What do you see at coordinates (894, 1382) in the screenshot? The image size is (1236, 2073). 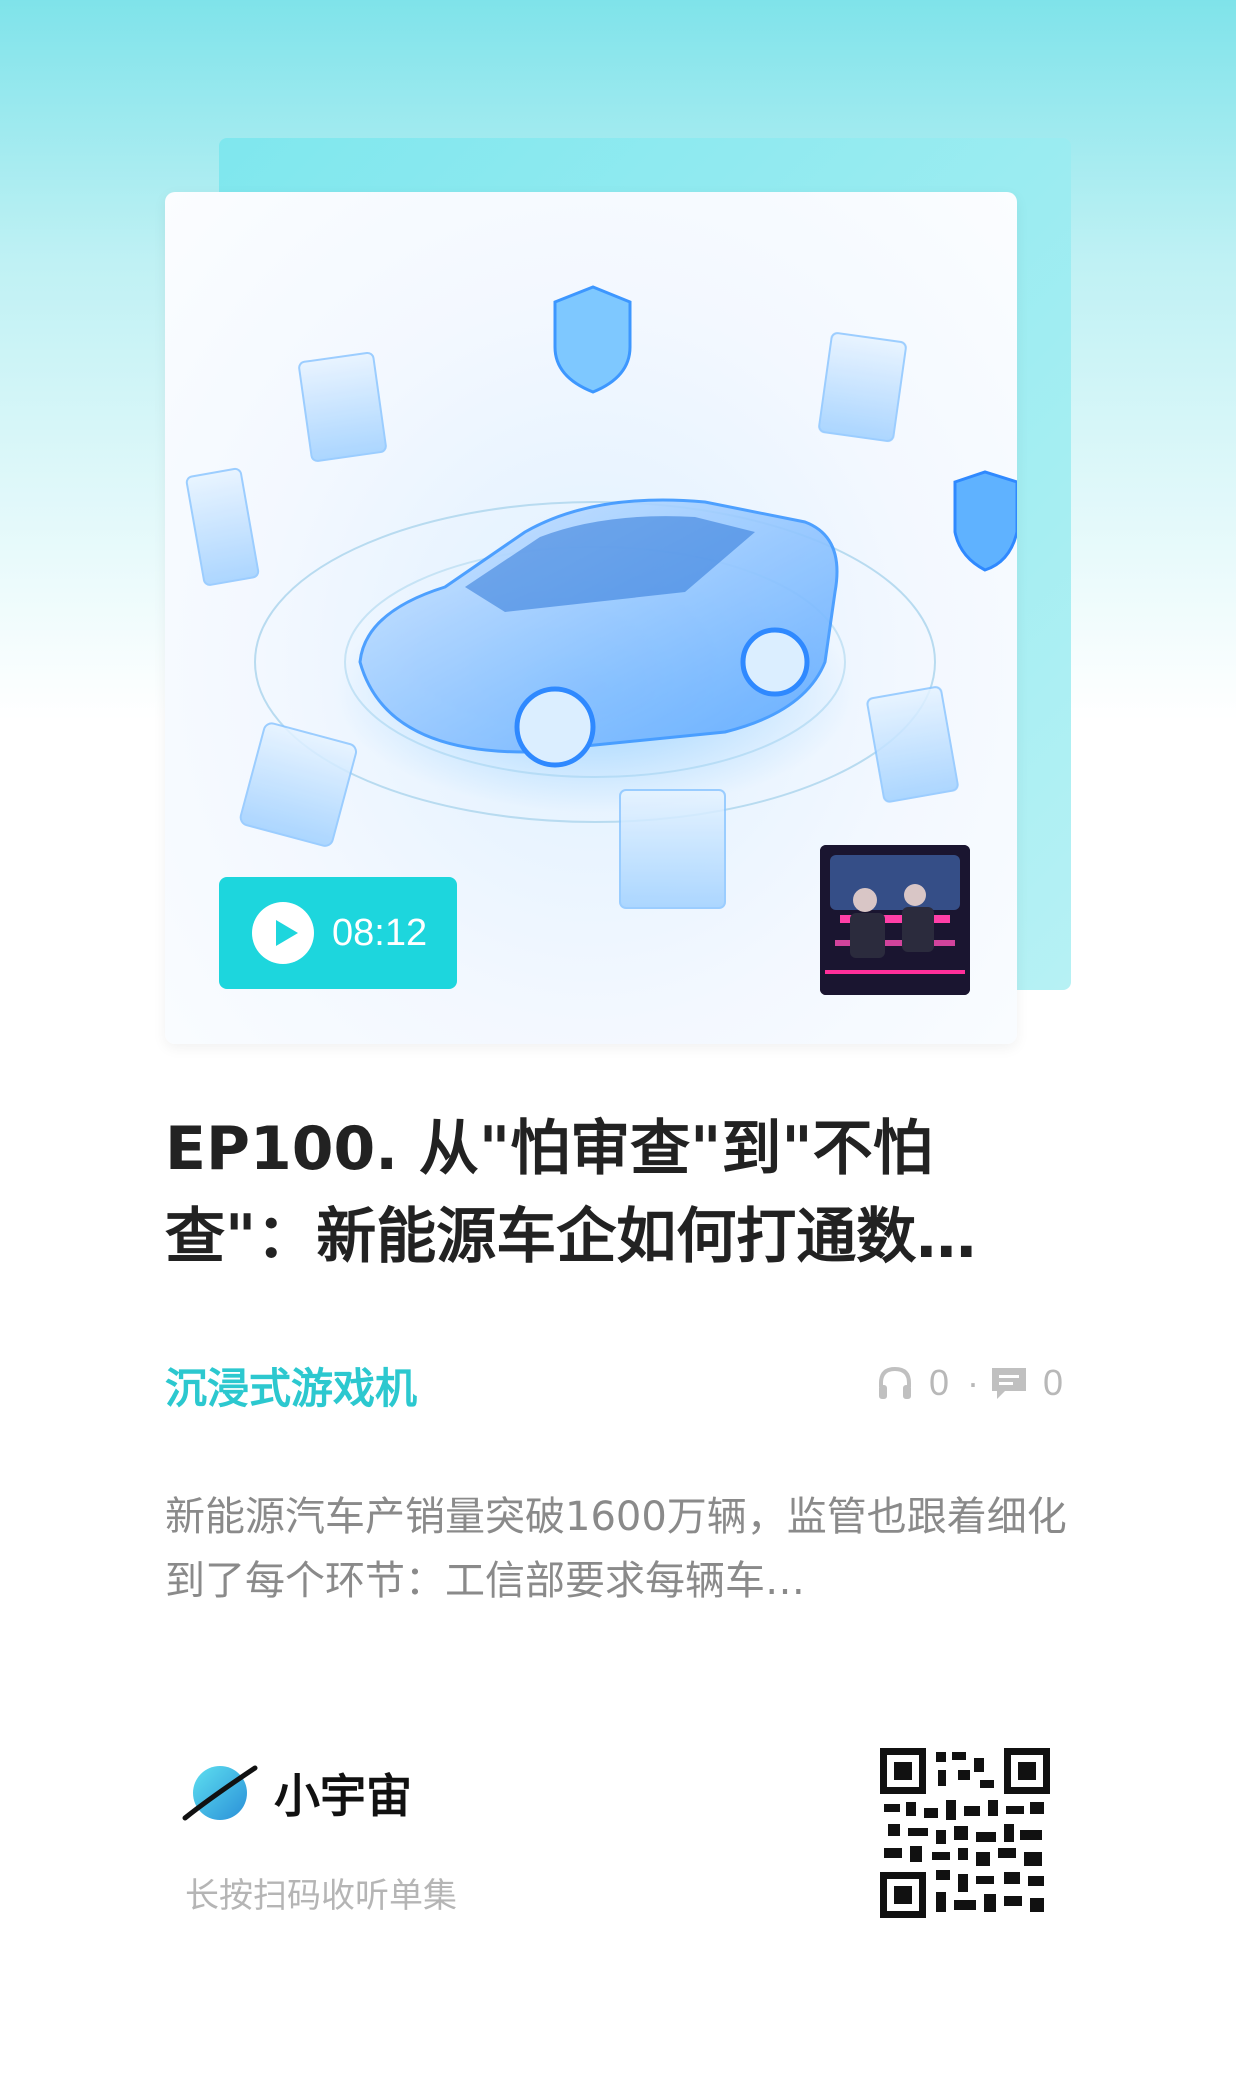 I see `headphones-icon` at bounding box center [894, 1382].